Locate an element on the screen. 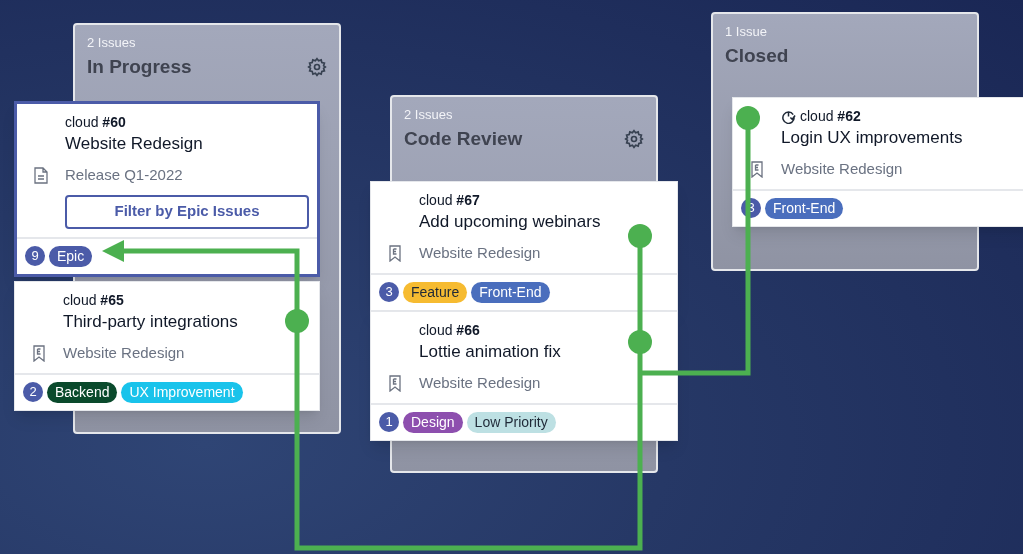  document-icon is located at coordinates (41, 175).